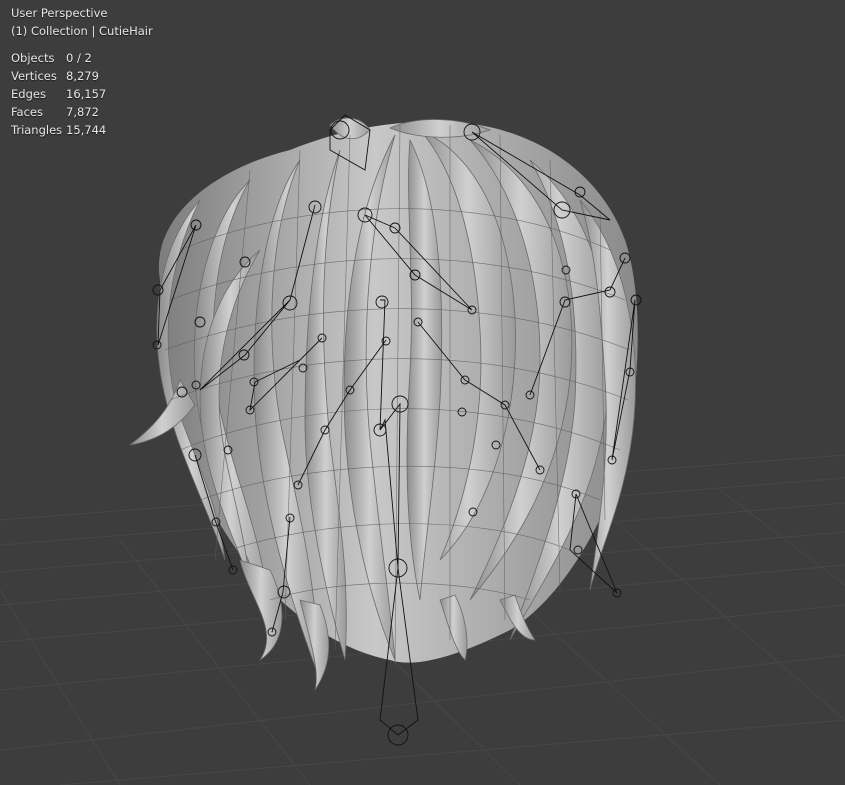  Describe the element at coordinates (82, 31) in the screenshot. I see `collection-line: (1) Collection | CutieHair` at that location.